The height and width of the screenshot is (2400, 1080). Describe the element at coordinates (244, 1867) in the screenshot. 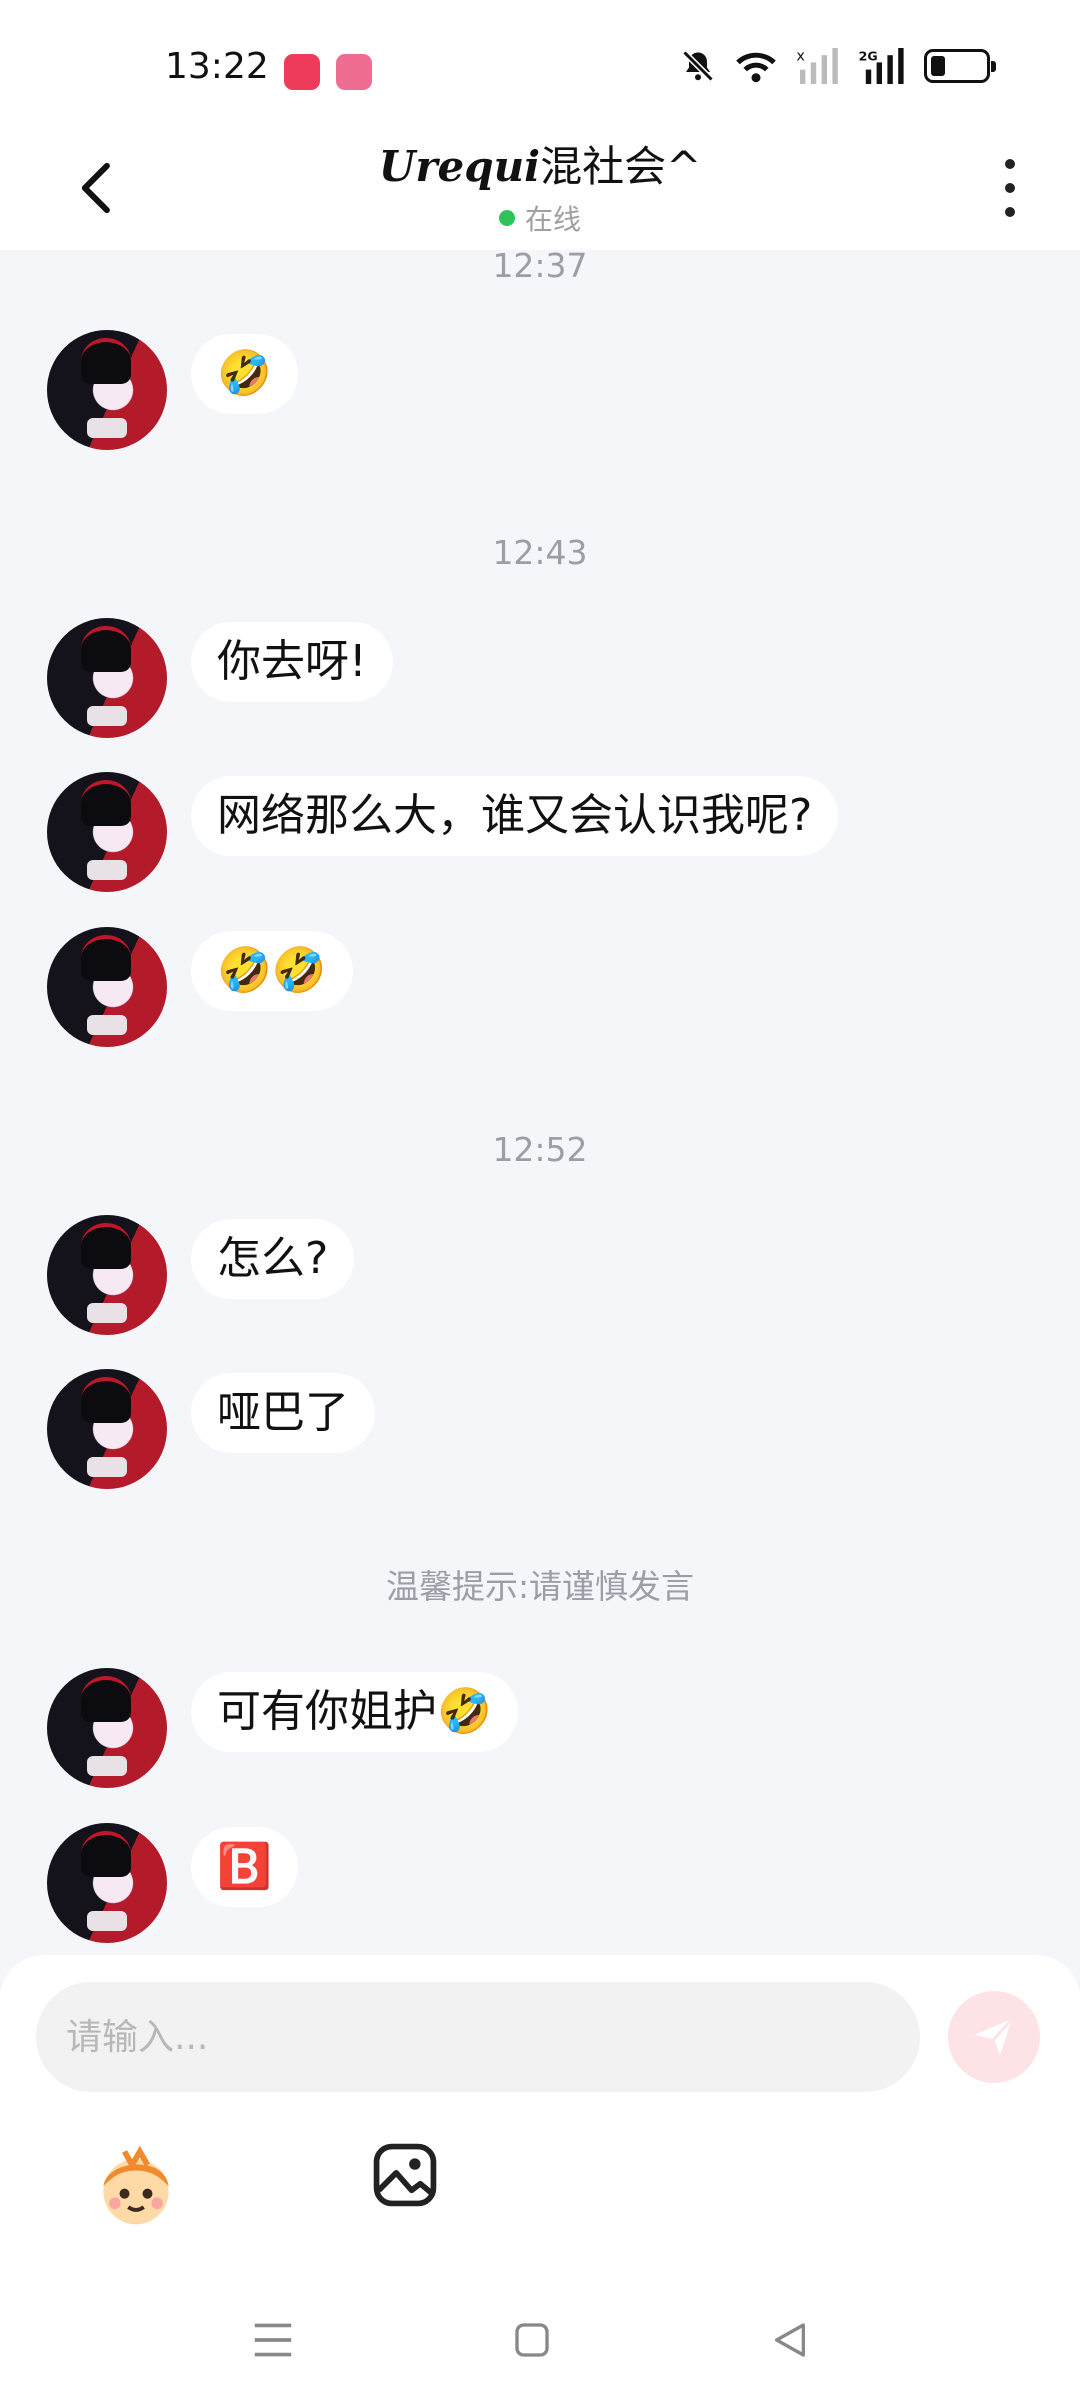

I see `message-bubble: 🅱️` at that location.